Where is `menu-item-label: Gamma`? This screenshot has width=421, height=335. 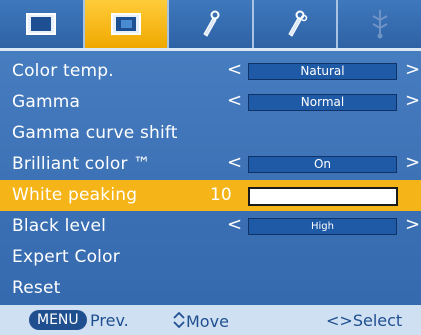 menu-item-label: Gamma is located at coordinates (46, 102).